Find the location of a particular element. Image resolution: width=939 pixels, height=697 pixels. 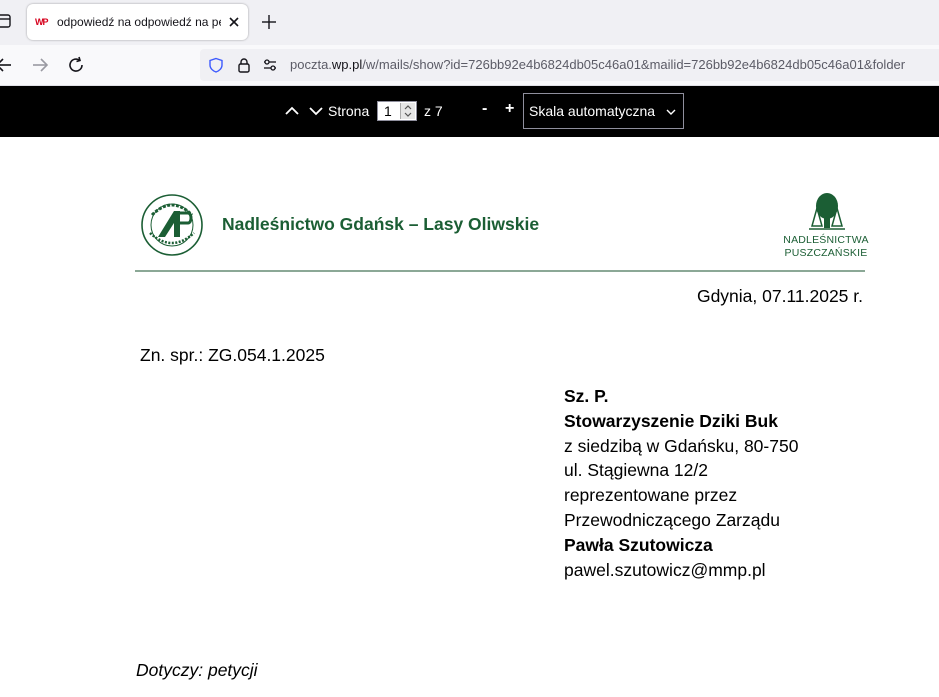

lock-icon is located at coordinates (244, 65).